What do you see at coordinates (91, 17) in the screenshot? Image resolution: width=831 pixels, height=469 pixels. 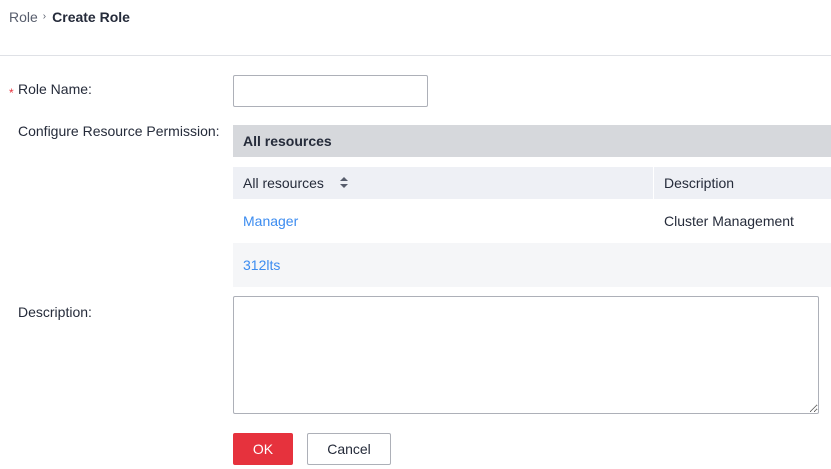 I see `breadcrumb-current: Create Role` at bounding box center [91, 17].